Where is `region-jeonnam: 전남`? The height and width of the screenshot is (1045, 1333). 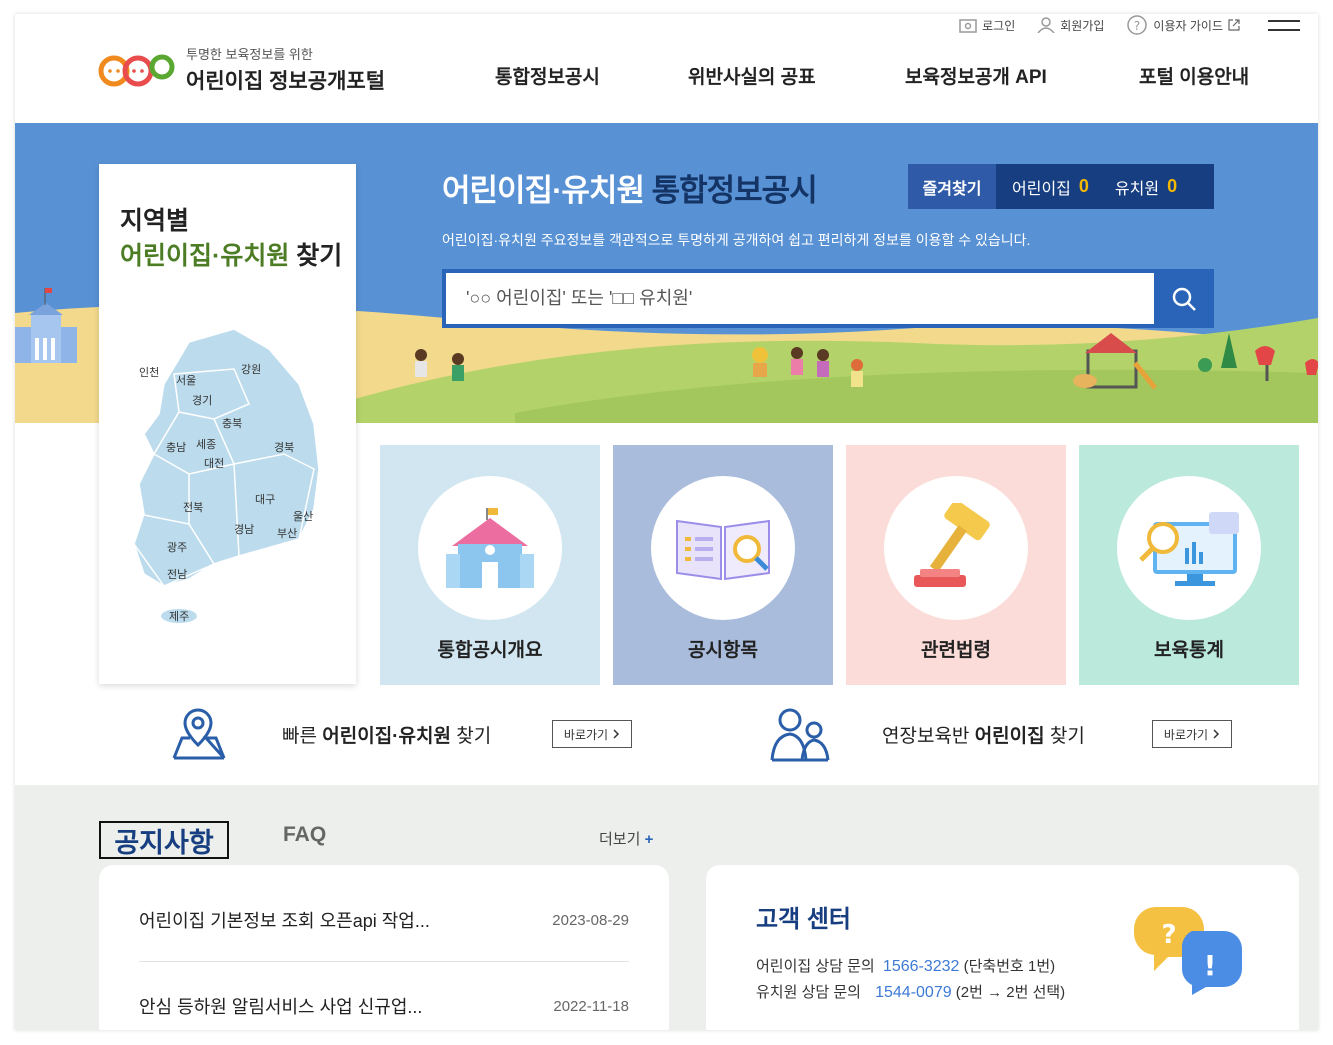 region-jeonnam: 전남 is located at coordinates (177, 574).